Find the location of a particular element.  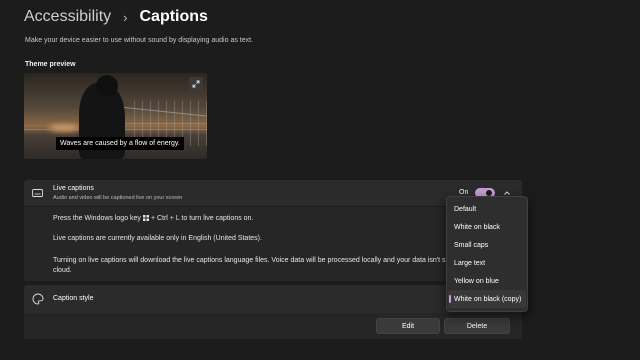

theme-preview-image: Waves are caused by a flow of energy. is located at coordinates (115, 116).